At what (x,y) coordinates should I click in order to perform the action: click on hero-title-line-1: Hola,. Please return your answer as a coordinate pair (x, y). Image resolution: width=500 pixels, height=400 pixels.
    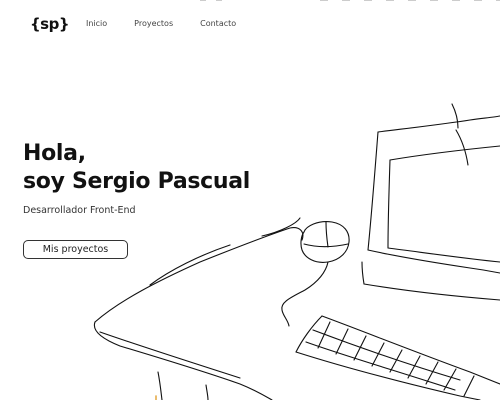
    Looking at the image, I should click on (54, 153).